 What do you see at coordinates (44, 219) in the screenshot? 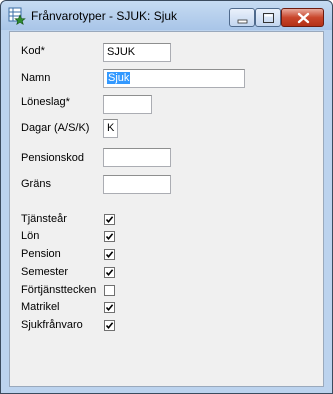
I see `checkbox-label-tjanstear: Tjänsteår` at bounding box center [44, 219].